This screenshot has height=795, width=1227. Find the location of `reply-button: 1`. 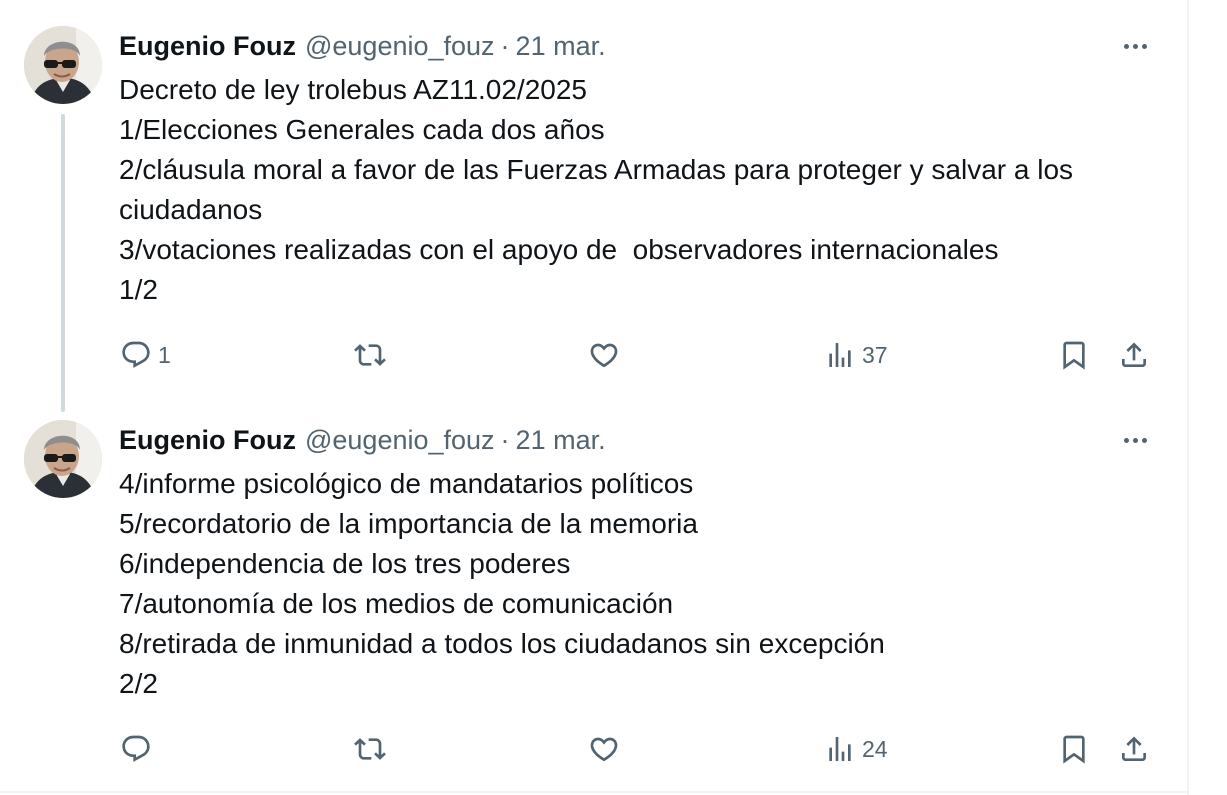

reply-button: 1 is located at coordinates (145, 355).